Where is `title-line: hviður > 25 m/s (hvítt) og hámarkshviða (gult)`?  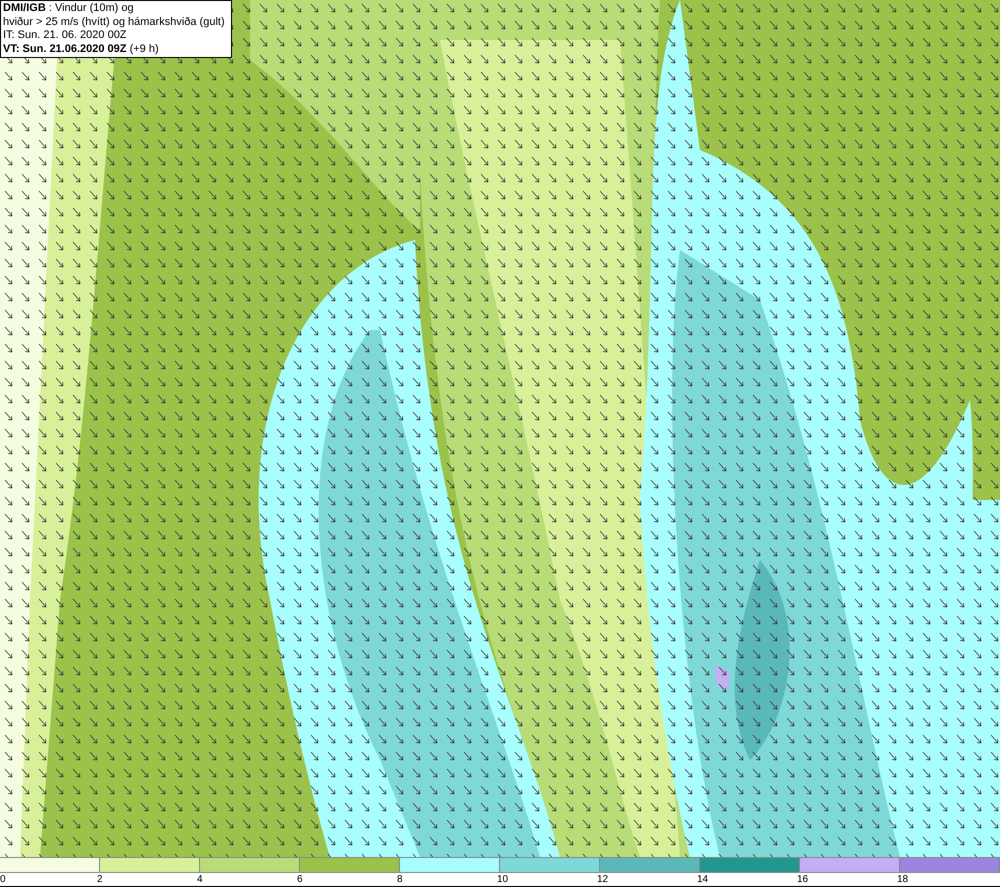 title-line: hviður > 25 m/s (hvítt) og hámarkshviða (gult) is located at coordinates (114, 22).